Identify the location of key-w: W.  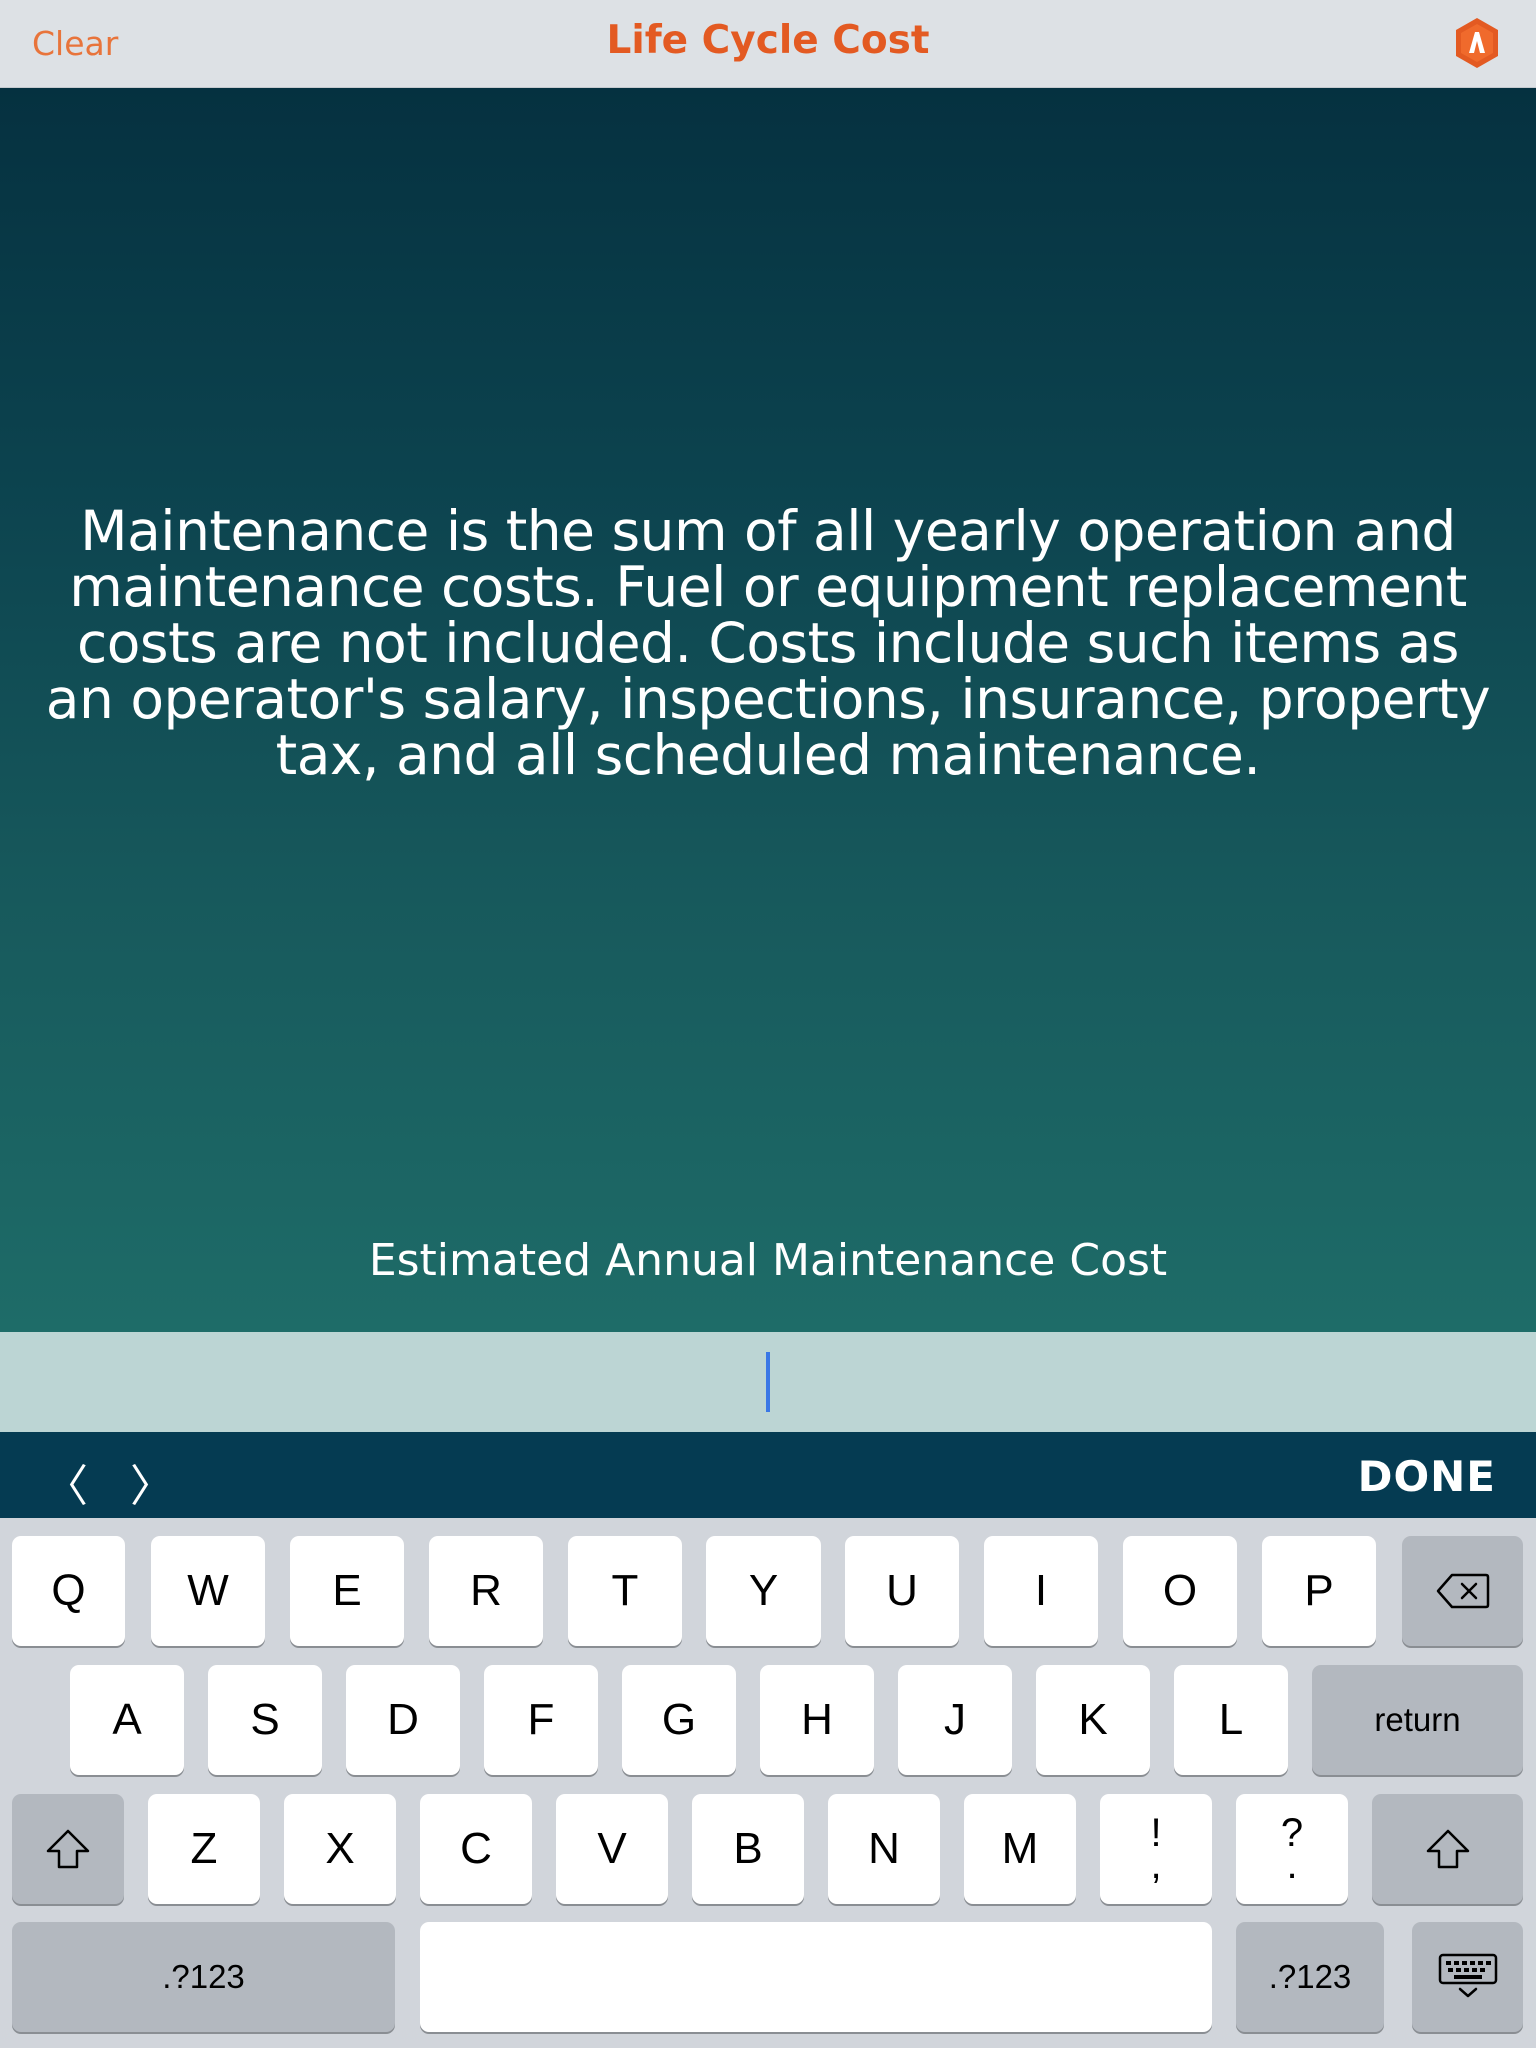
(208, 1591).